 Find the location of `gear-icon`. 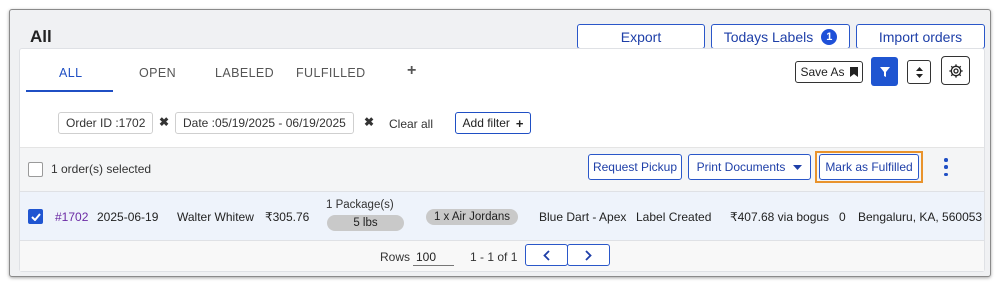

gear-icon is located at coordinates (955, 70).